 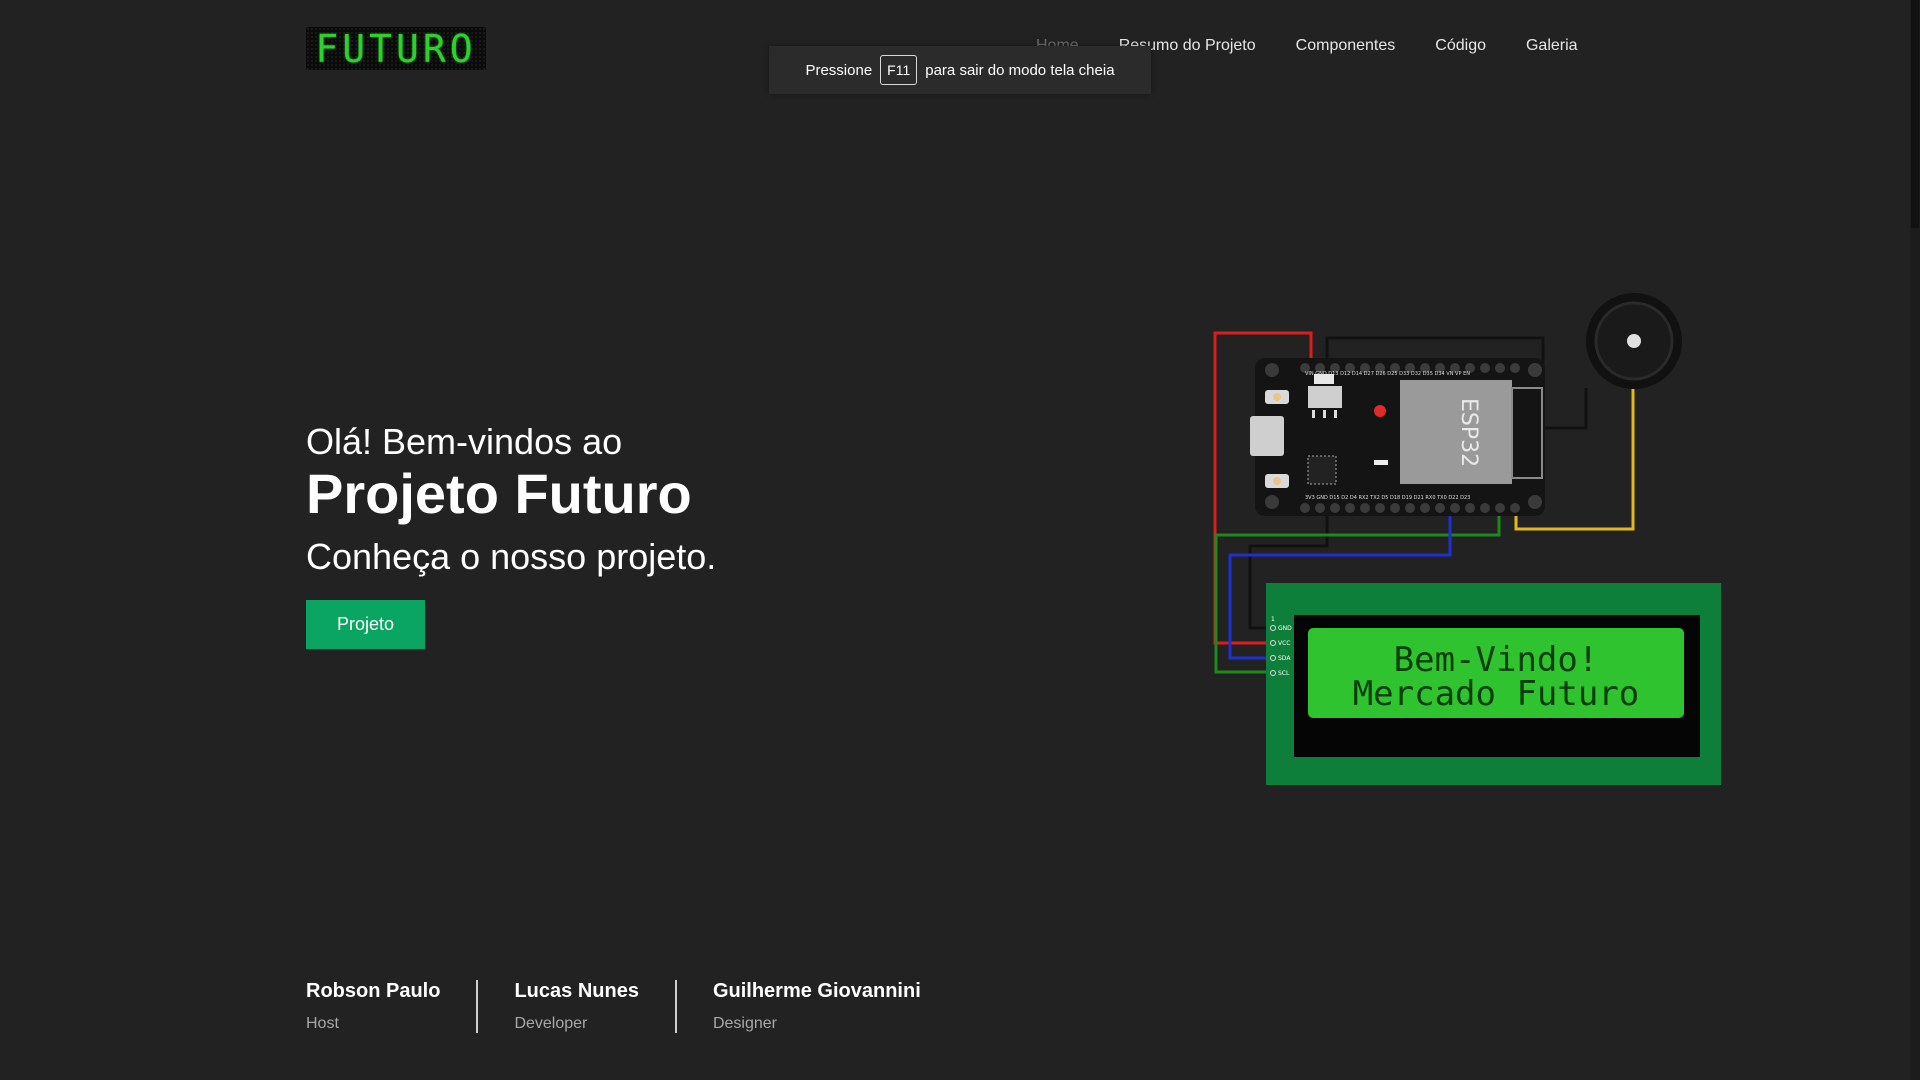 What do you see at coordinates (1468, 432) in the screenshot?
I see `esp32-label: ESP32` at bounding box center [1468, 432].